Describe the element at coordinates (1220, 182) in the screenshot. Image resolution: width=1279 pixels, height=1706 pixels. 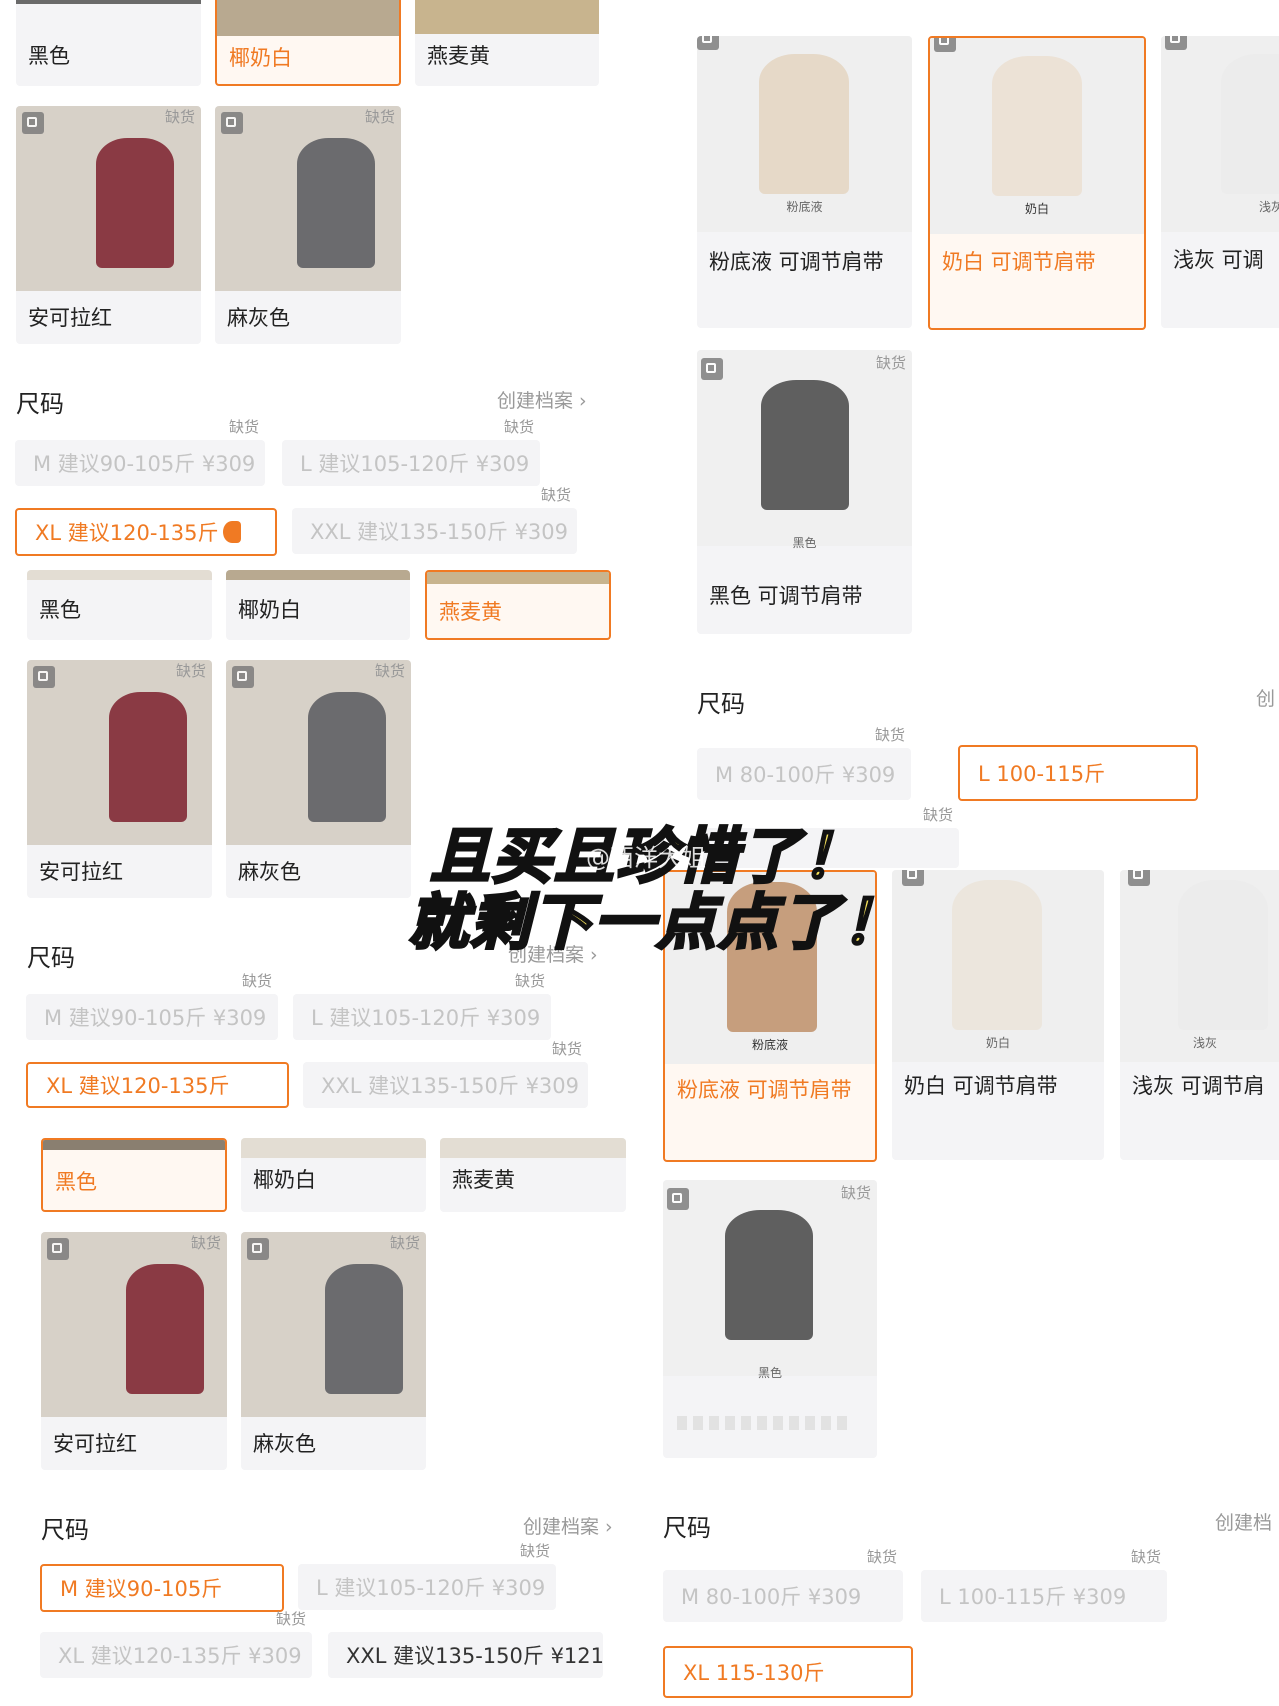
I see `product-card-light-gray: 浅灰 浅灰 可调` at that location.